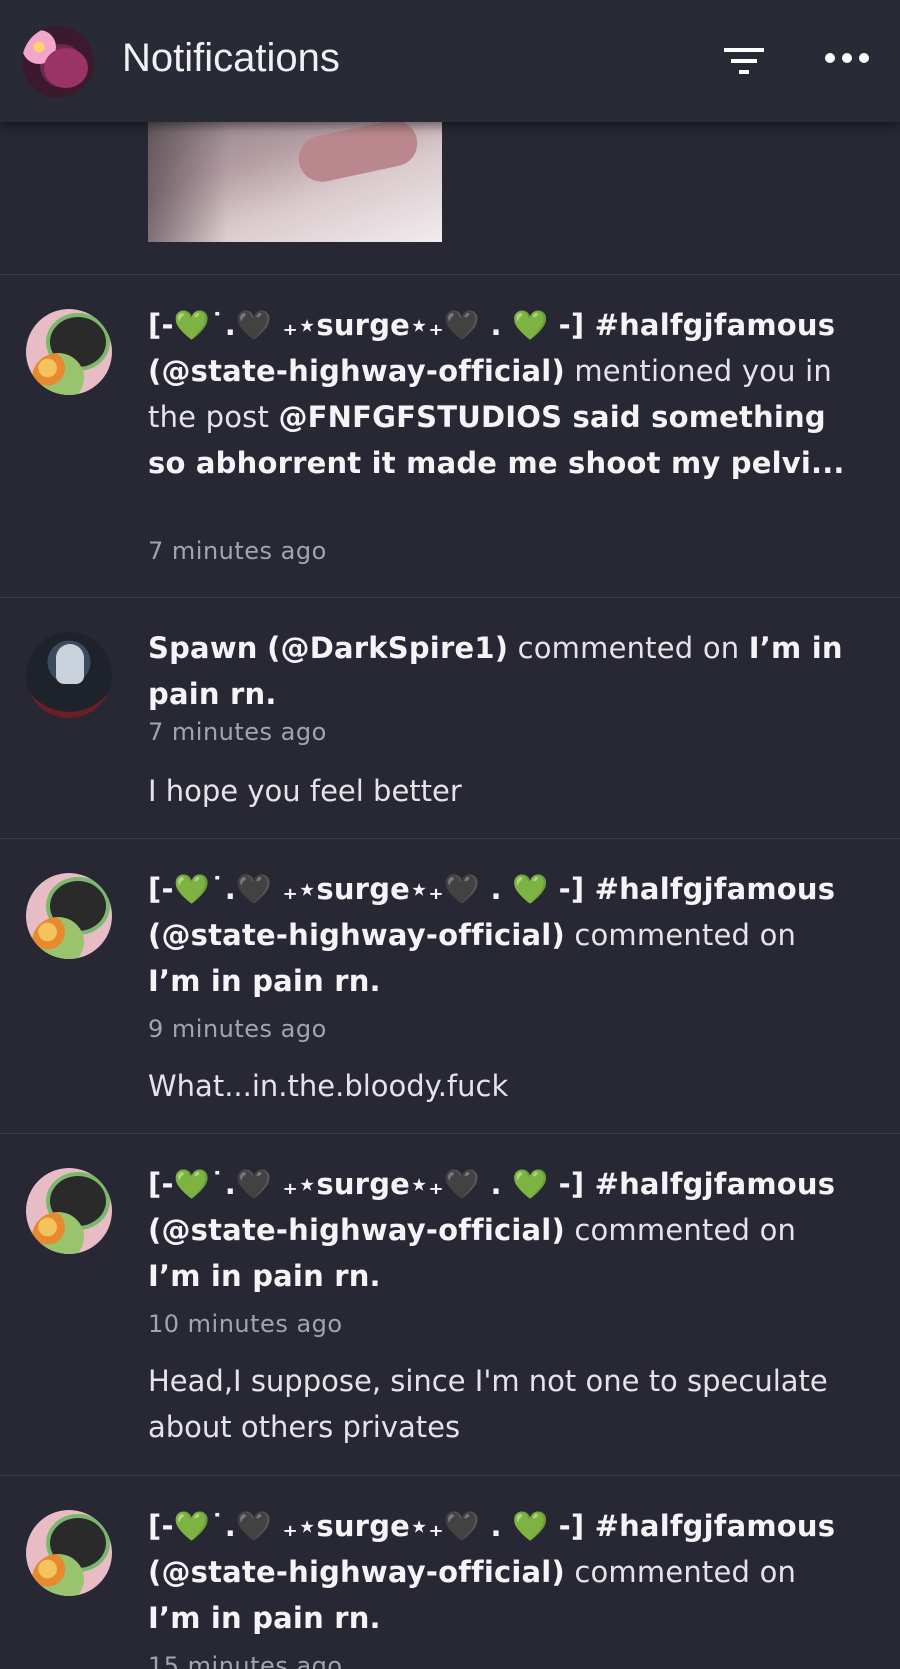  Describe the element at coordinates (328, 1086) in the screenshot. I see `comment-text: What...in.the.bloody.fuck` at that location.